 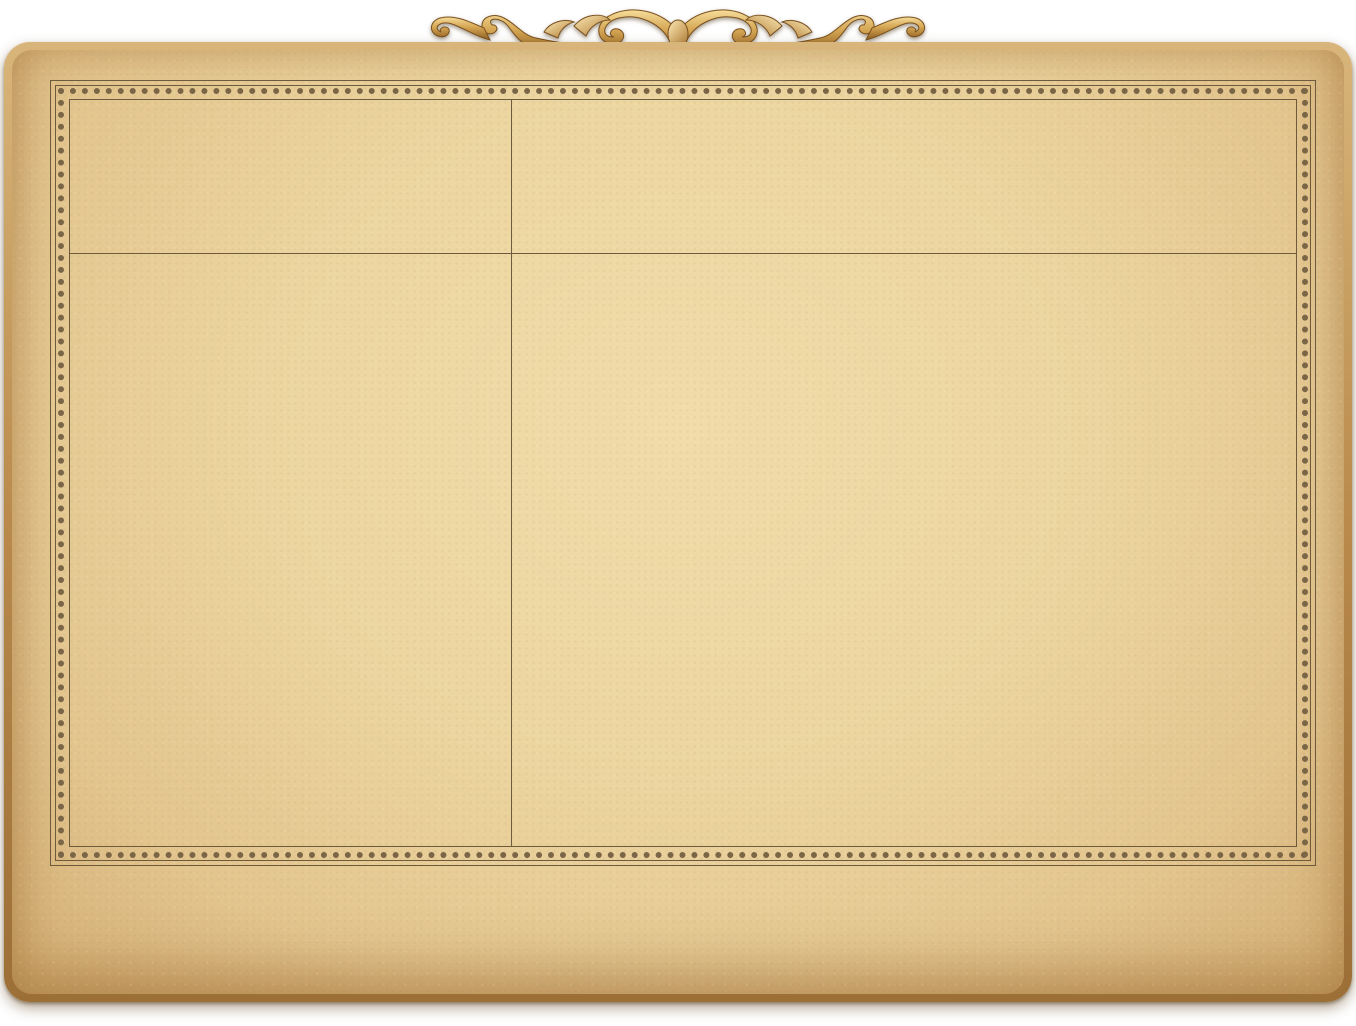 I want to click on panel-top-left, so click(x=290, y=176).